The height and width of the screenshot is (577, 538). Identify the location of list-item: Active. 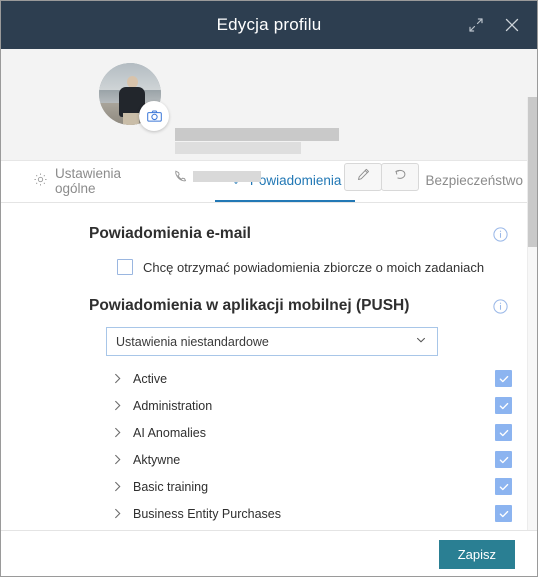
(269, 378).